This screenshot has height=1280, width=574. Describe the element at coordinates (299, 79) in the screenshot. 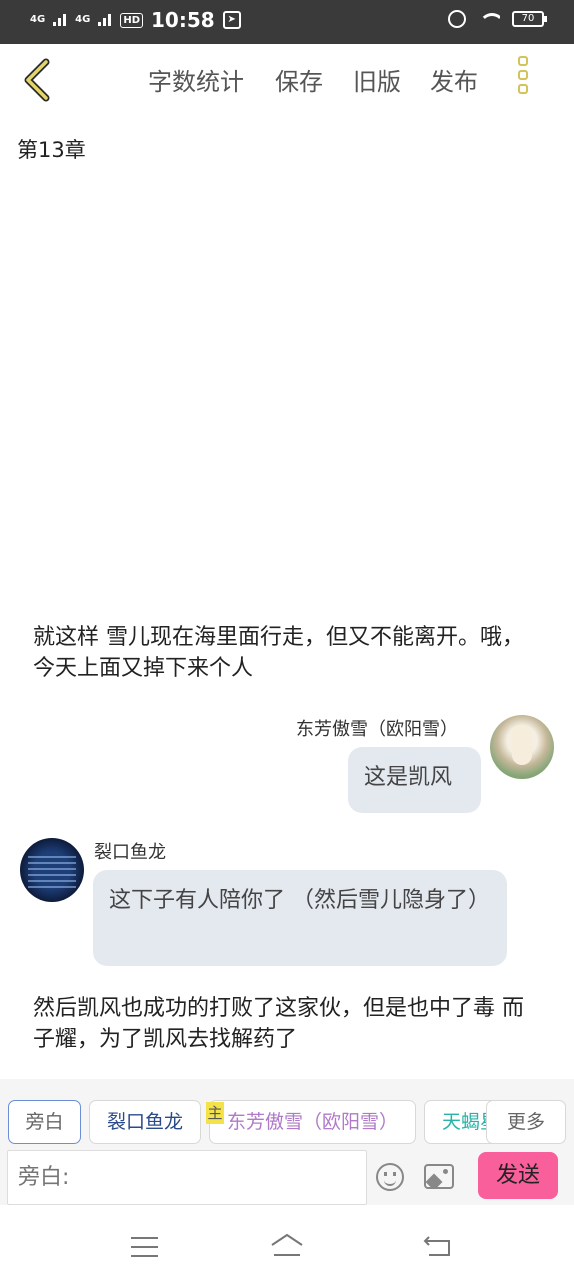

I see `save-button: 保存` at that location.